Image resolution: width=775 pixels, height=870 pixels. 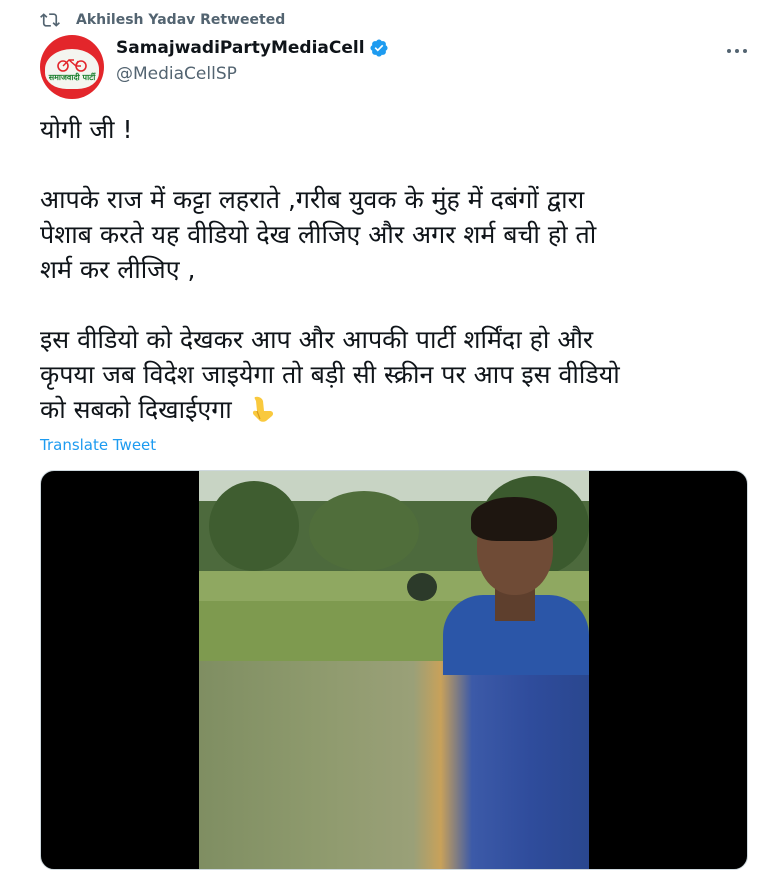 What do you see at coordinates (262, 409) in the screenshot?
I see `point-down-icon` at bounding box center [262, 409].